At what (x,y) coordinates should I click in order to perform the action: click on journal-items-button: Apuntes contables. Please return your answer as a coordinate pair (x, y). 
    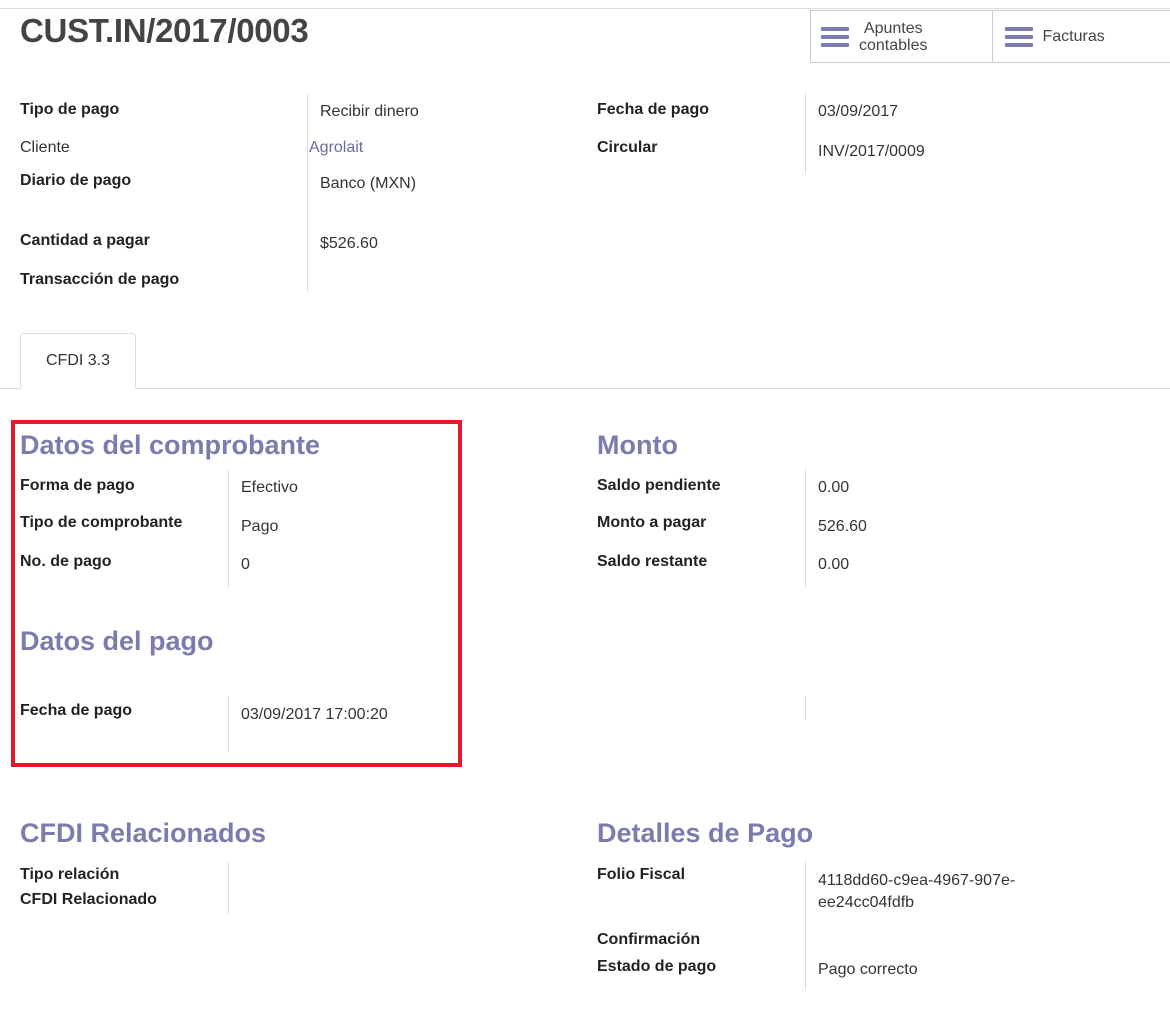
    Looking at the image, I should click on (902, 36).